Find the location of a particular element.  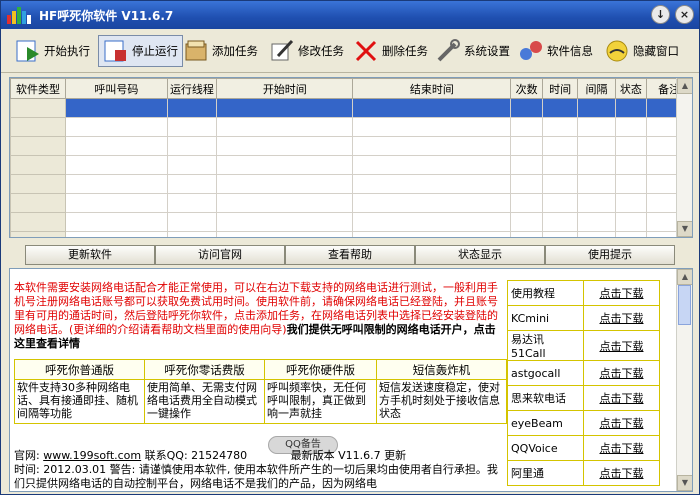

minimize-button: ↓ is located at coordinates (660, 14).